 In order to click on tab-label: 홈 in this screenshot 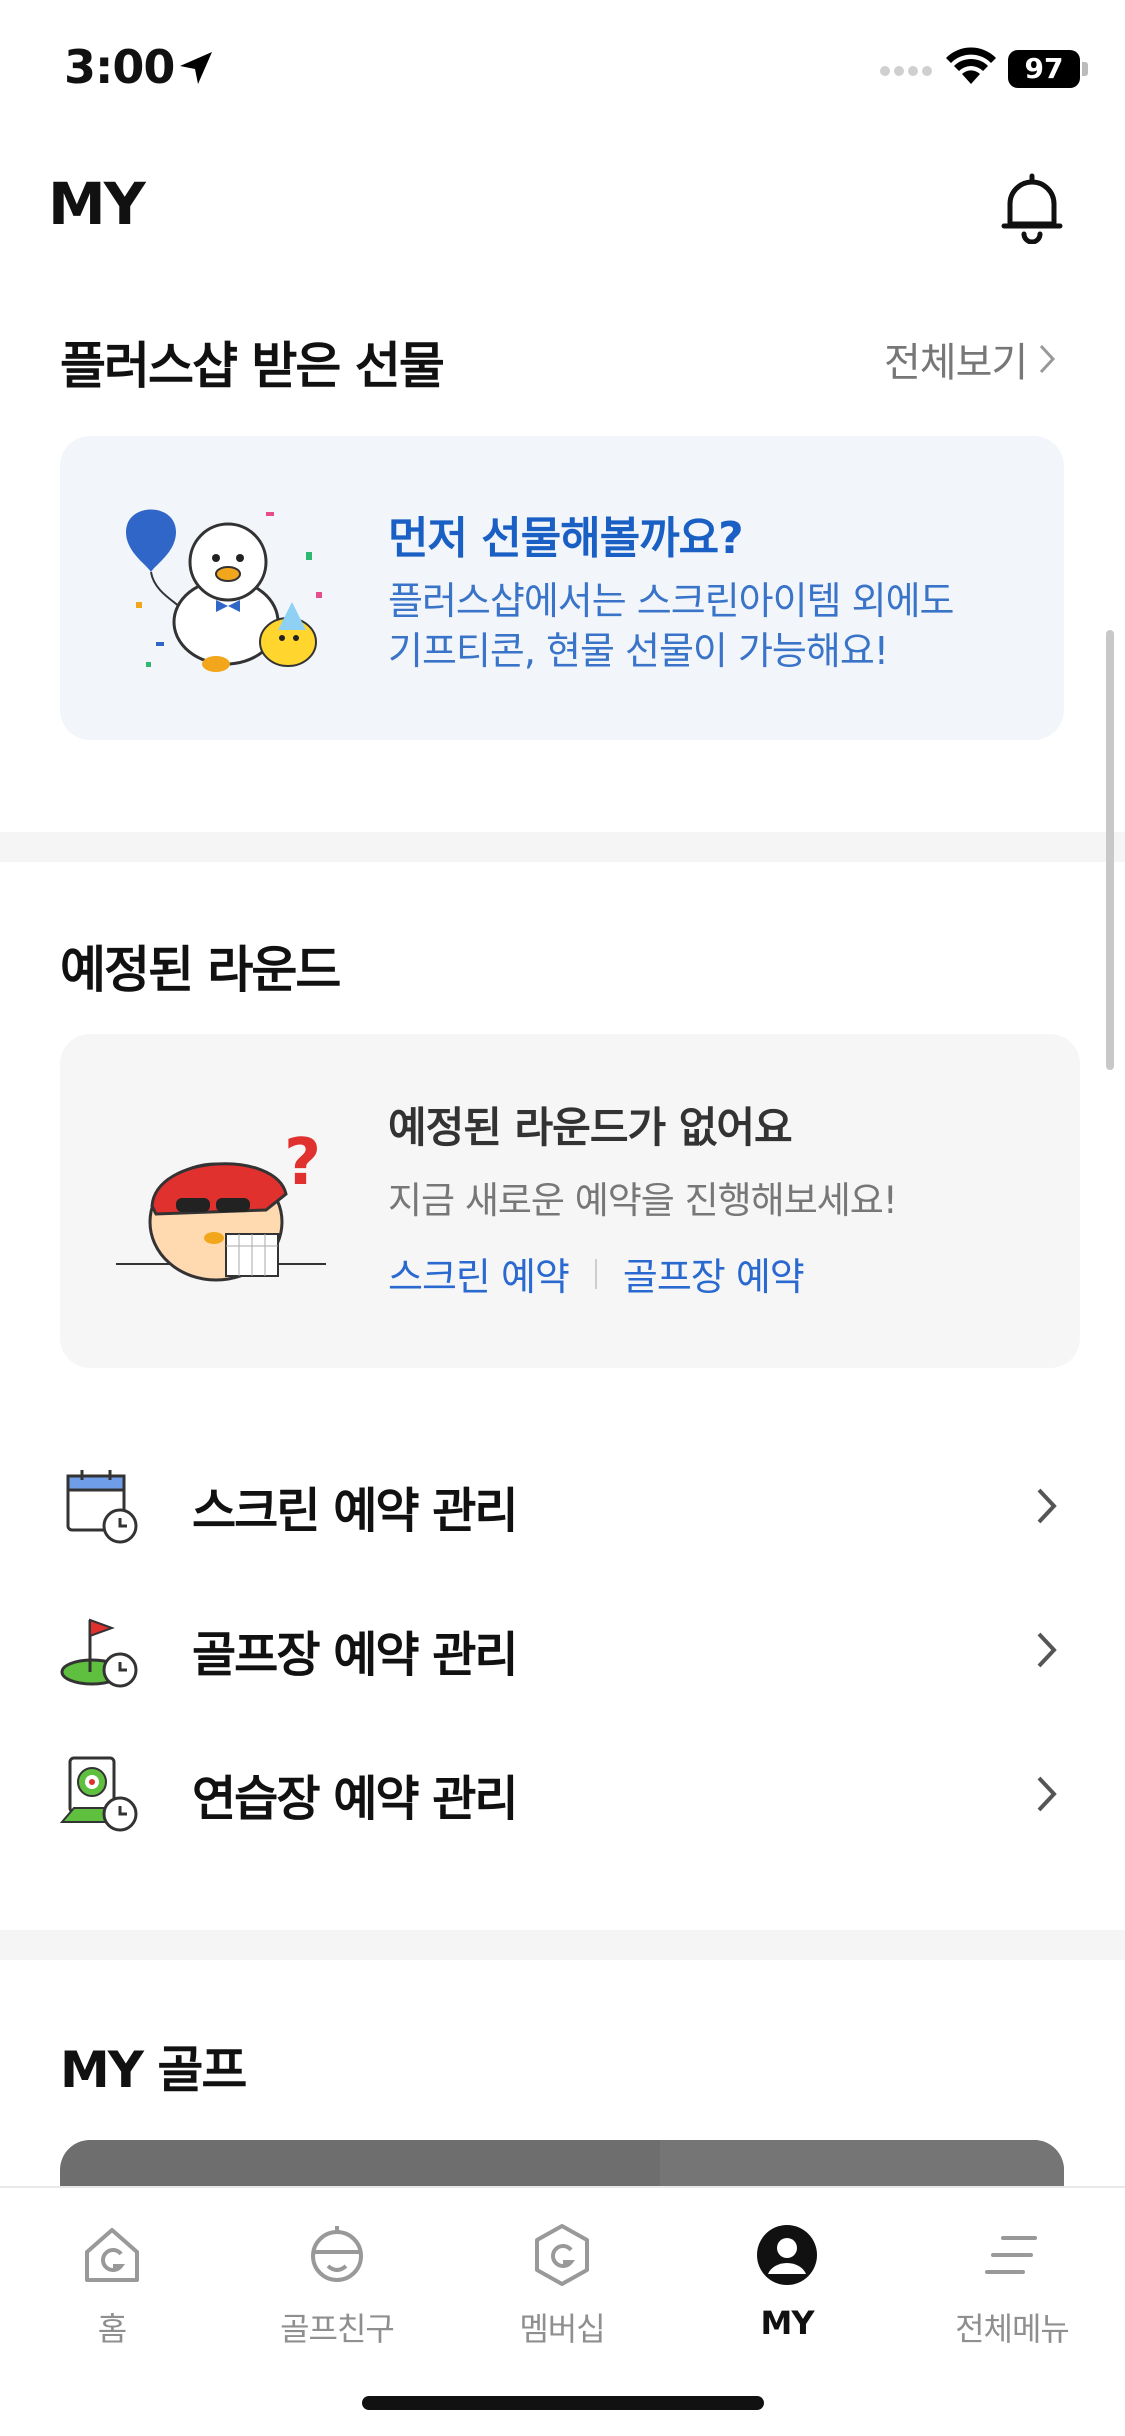, I will do `click(112, 2329)`.